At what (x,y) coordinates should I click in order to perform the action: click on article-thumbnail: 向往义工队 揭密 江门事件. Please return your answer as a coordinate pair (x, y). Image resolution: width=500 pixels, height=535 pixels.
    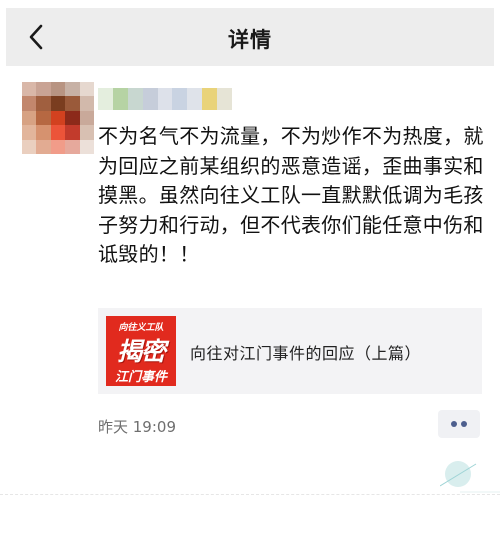
    Looking at the image, I should click on (141, 351).